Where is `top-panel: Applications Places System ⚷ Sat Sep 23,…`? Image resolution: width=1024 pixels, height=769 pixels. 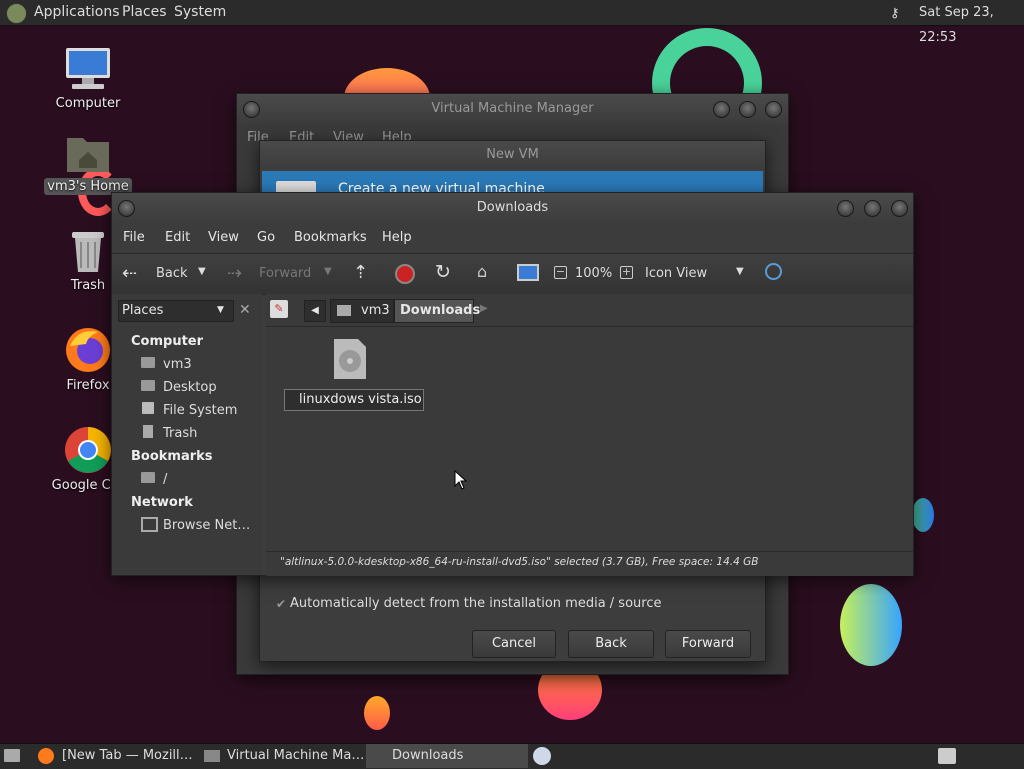
top-panel: Applications Places System ⚷ Sat Sep 23,… is located at coordinates (512, 22).